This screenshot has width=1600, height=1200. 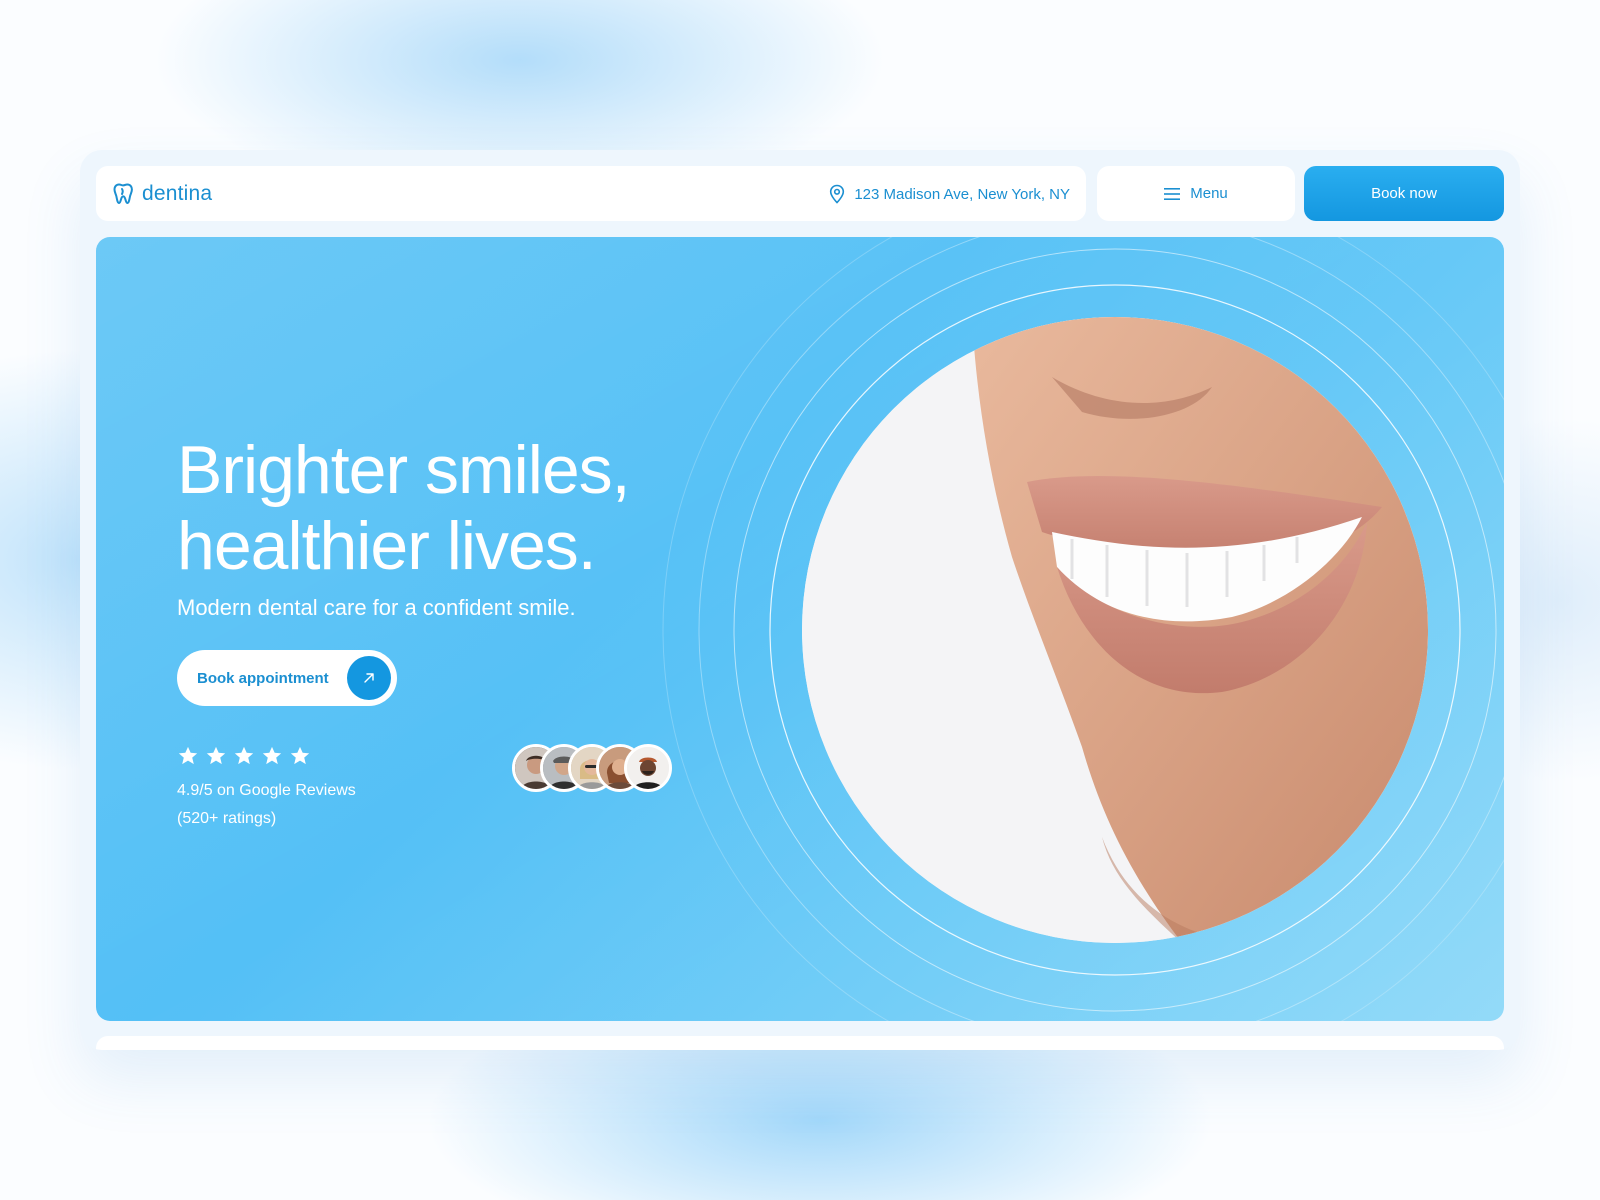 I want to click on brand-name: dentina, so click(x=177, y=193).